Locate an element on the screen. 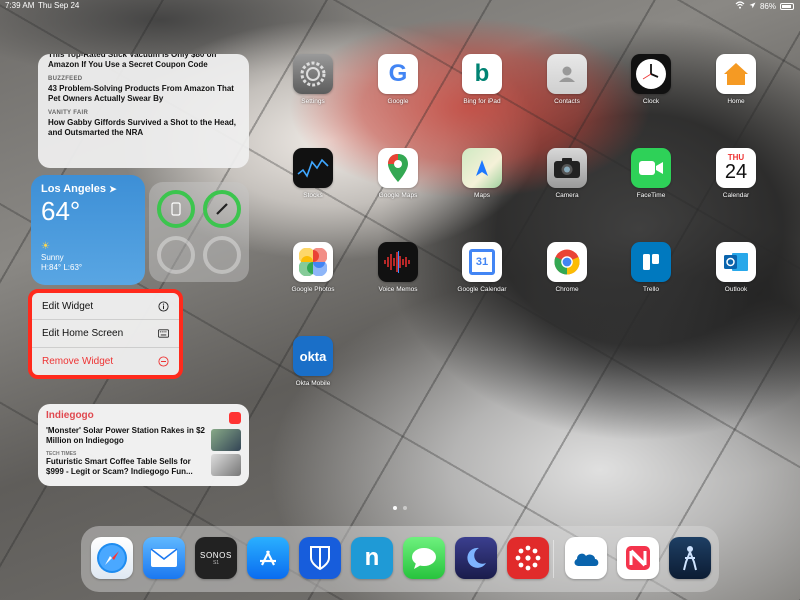 This screenshot has height=600, width=800. sun-icon: ☀ is located at coordinates (45, 246).